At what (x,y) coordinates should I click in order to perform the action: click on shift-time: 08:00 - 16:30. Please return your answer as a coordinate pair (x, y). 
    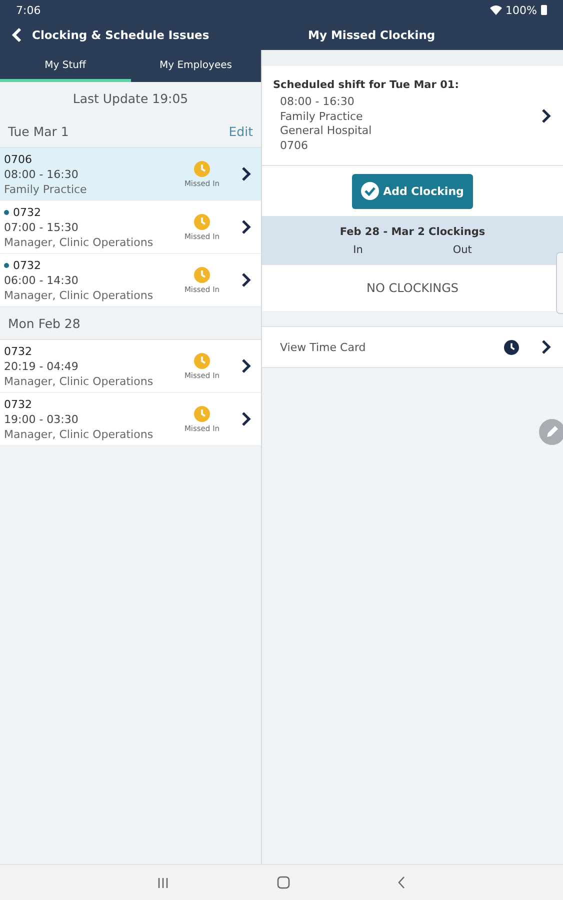
    Looking at the image, I should click on (42, 174).